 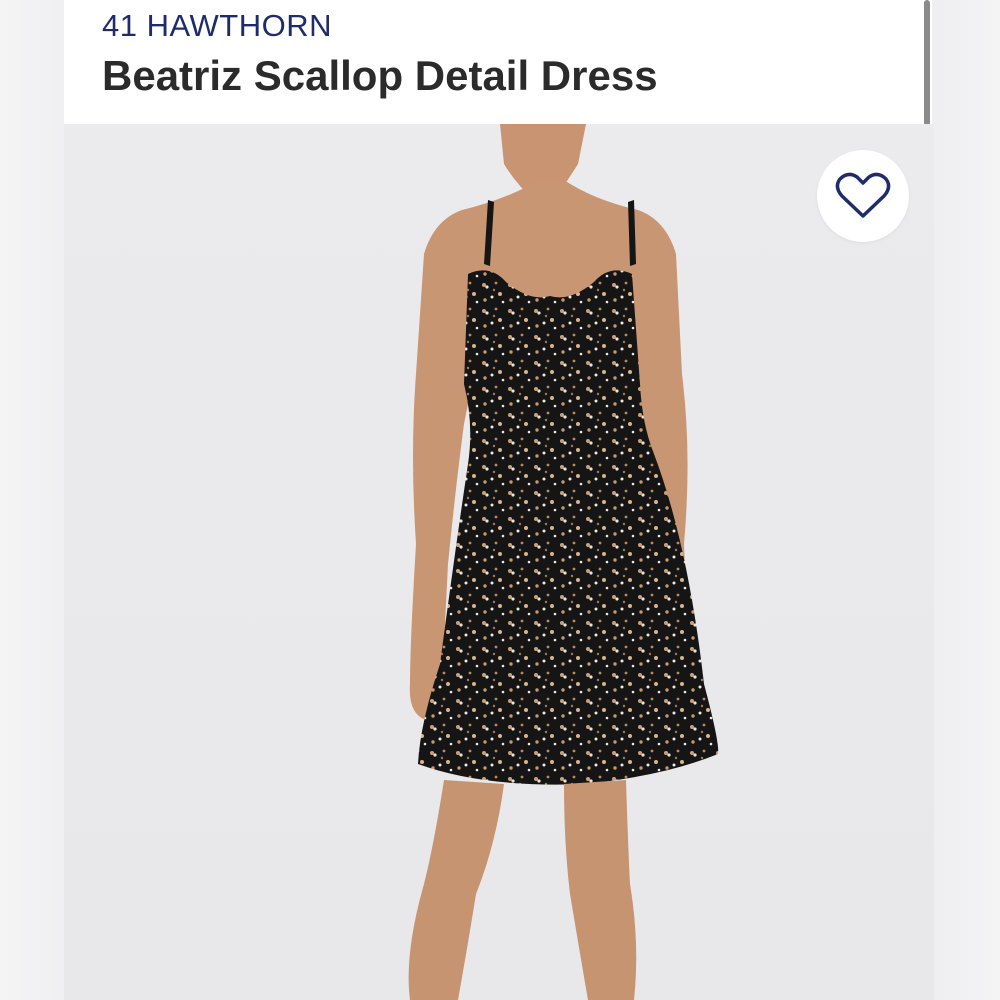 What do you see at coordinates (927, 63) in the screenshot?
I see `scrollbar` at bounding box center [927, 63].